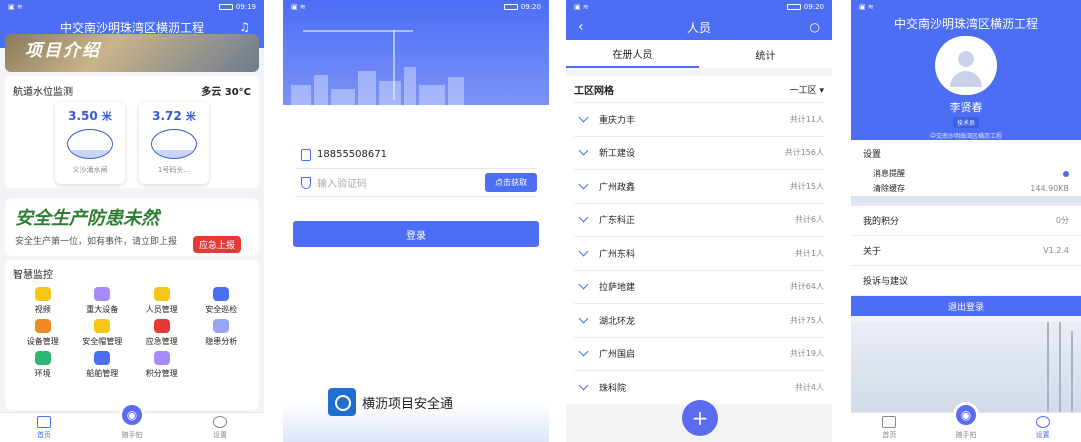  I want to click on tab-statistics: 统计, so click(765, 54).